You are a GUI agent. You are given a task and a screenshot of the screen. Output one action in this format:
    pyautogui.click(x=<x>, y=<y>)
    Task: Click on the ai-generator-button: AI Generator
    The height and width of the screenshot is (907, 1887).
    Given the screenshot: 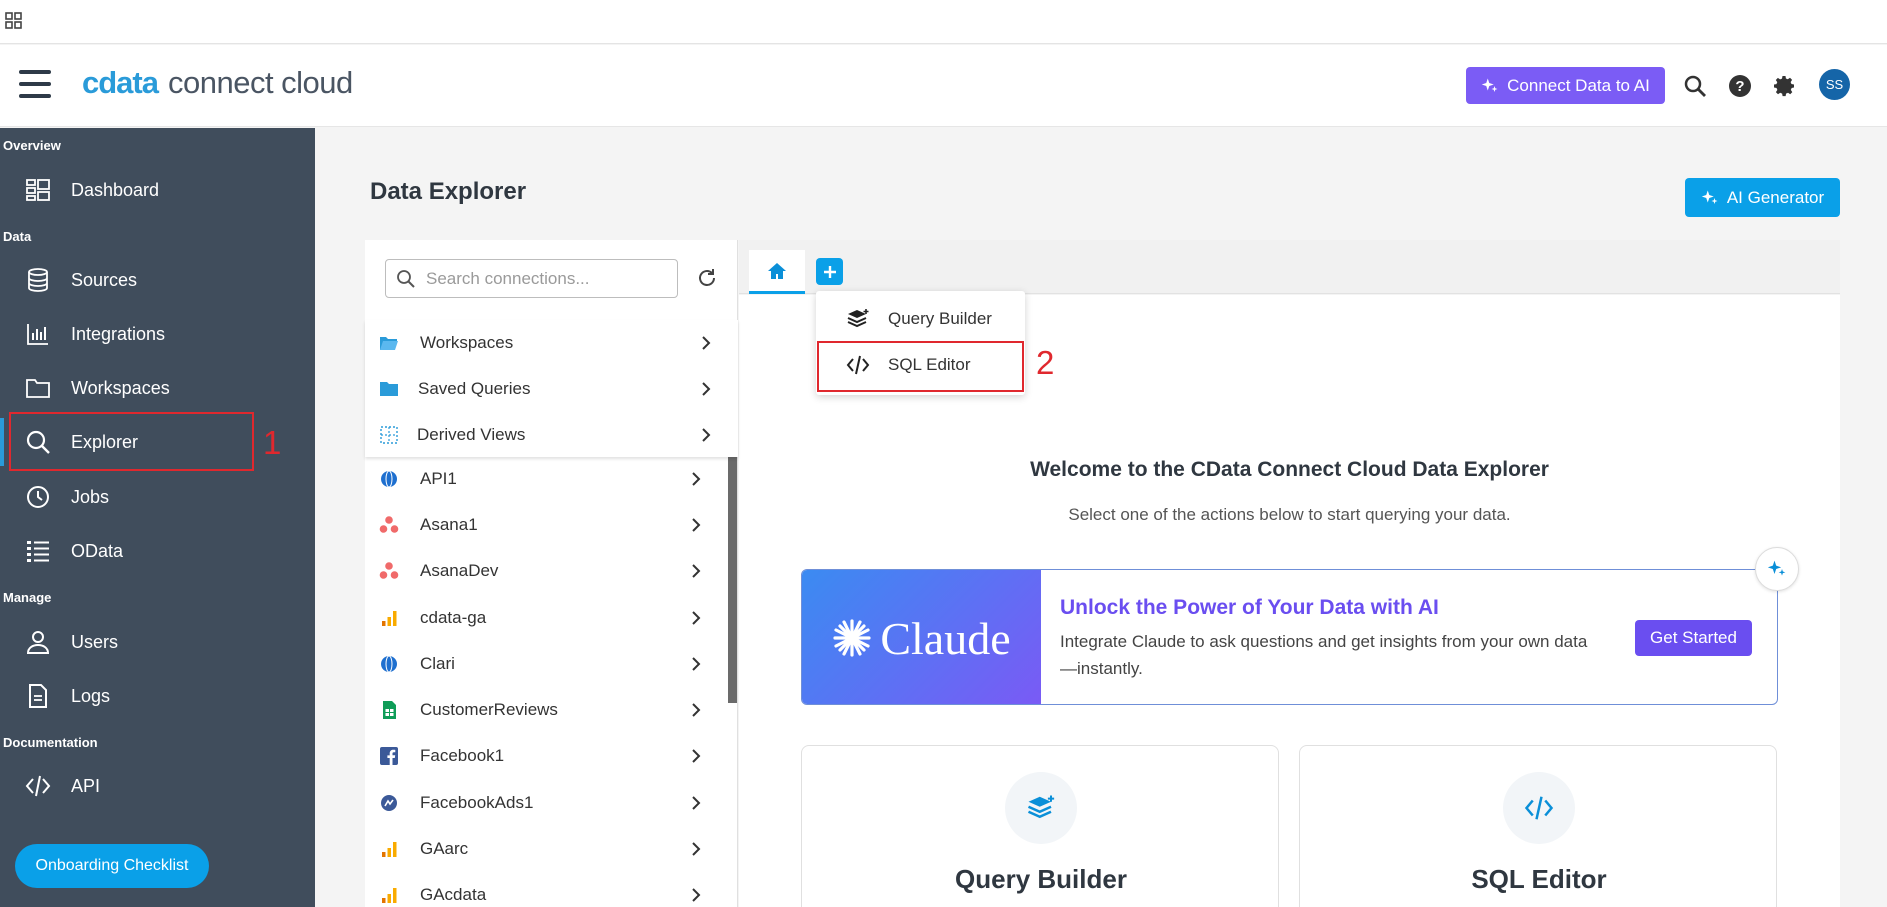 What is the action you would take?
    pyautogui.click(x=1762, y=197)
    